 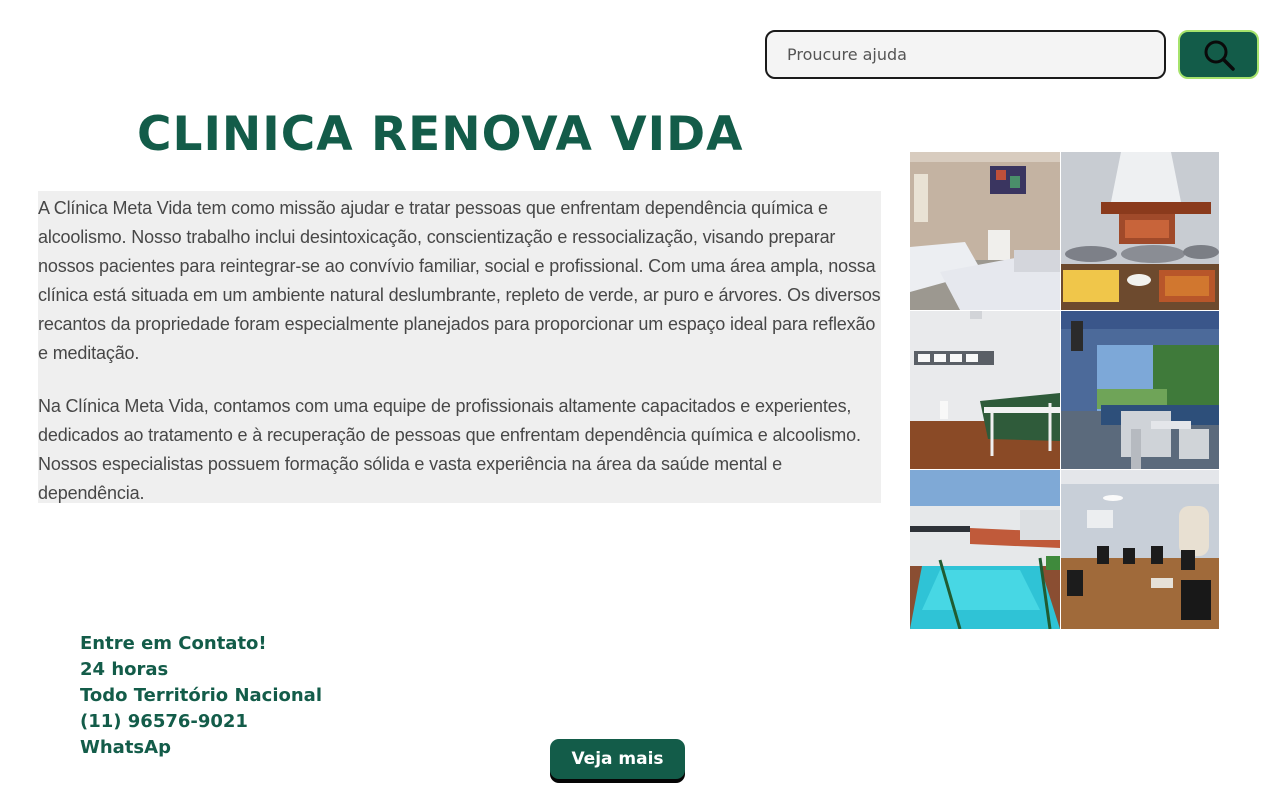 What do you see at coordinates (1140, 549) in the screenshot?
I see `photo-meeting-room` at bounding box center [1140, 549].